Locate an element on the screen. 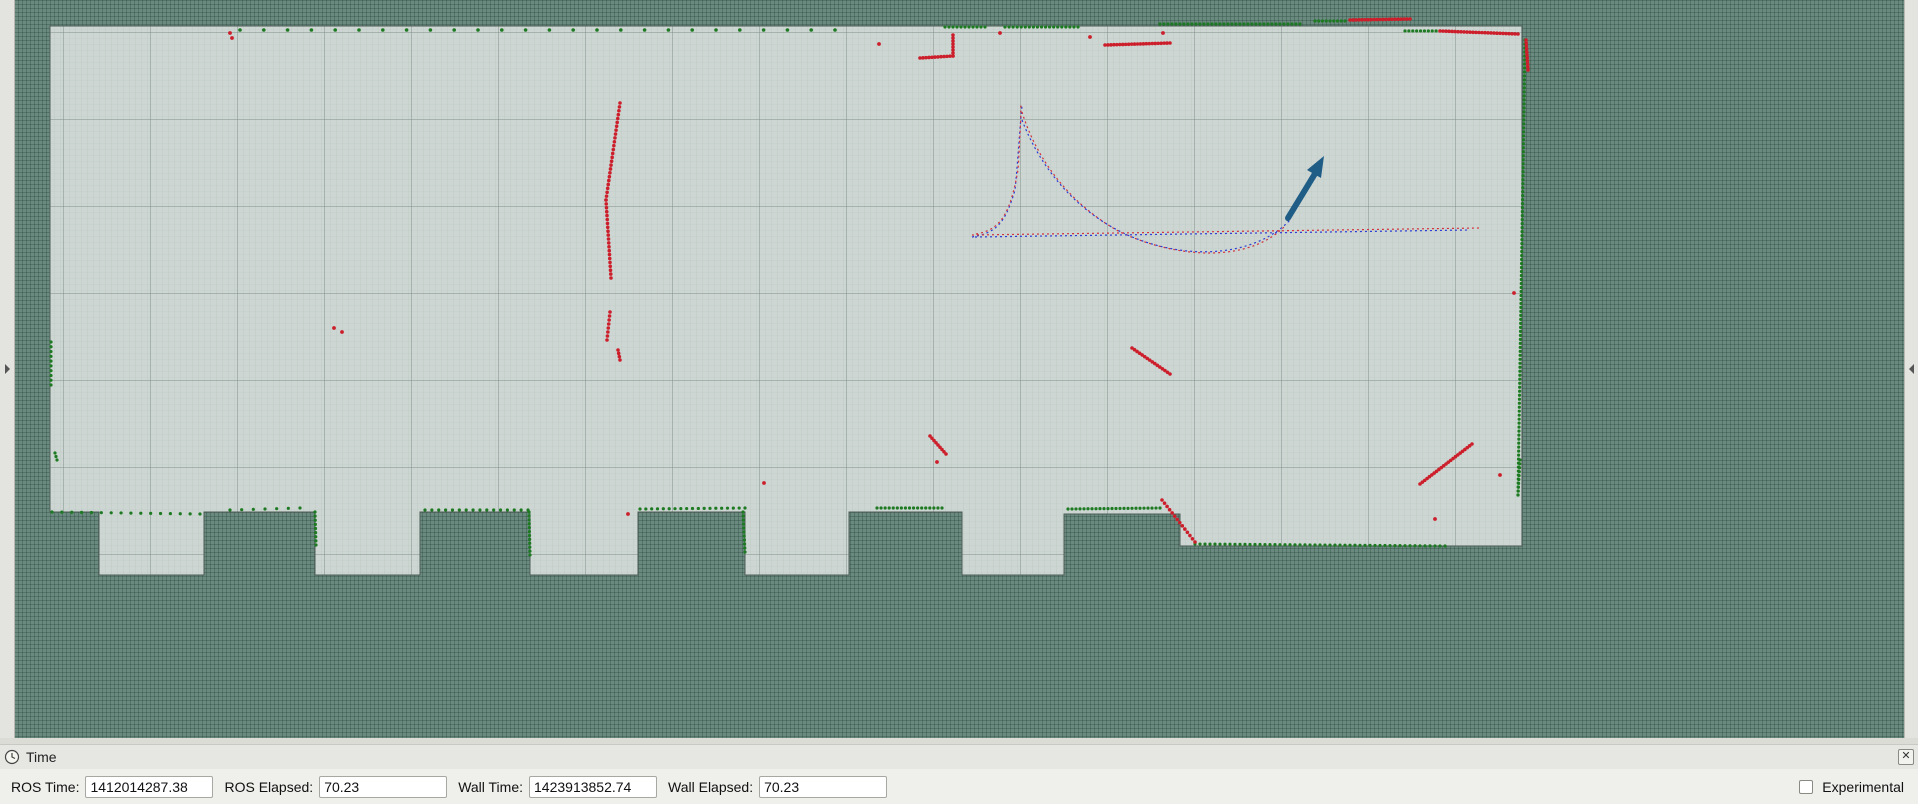 This screenshot has width=1918, height=804. left-dock-handle is located at coordinates (7, 369).